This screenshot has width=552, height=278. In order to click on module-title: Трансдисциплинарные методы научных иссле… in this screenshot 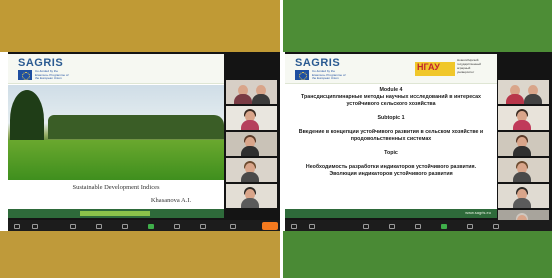, I will do `click(391, 100)`.